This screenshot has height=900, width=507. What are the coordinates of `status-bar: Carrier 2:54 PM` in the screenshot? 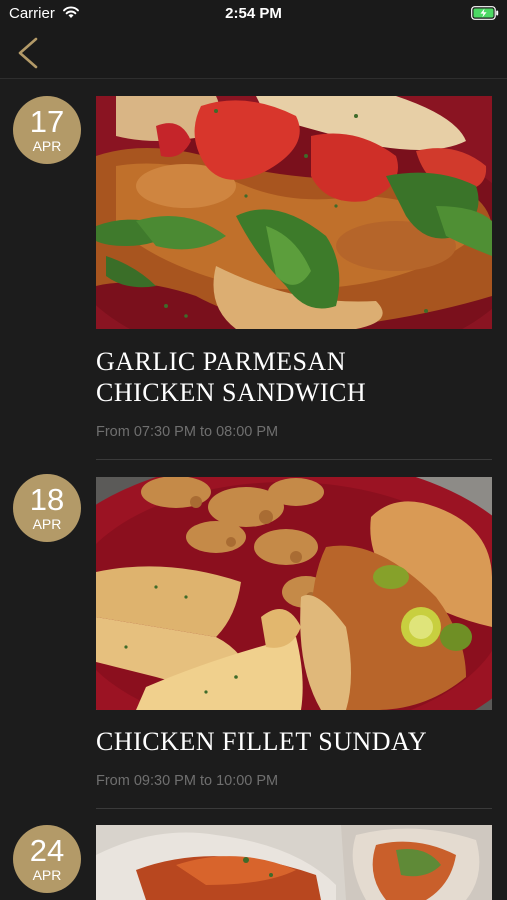 It's located at (253, 14).